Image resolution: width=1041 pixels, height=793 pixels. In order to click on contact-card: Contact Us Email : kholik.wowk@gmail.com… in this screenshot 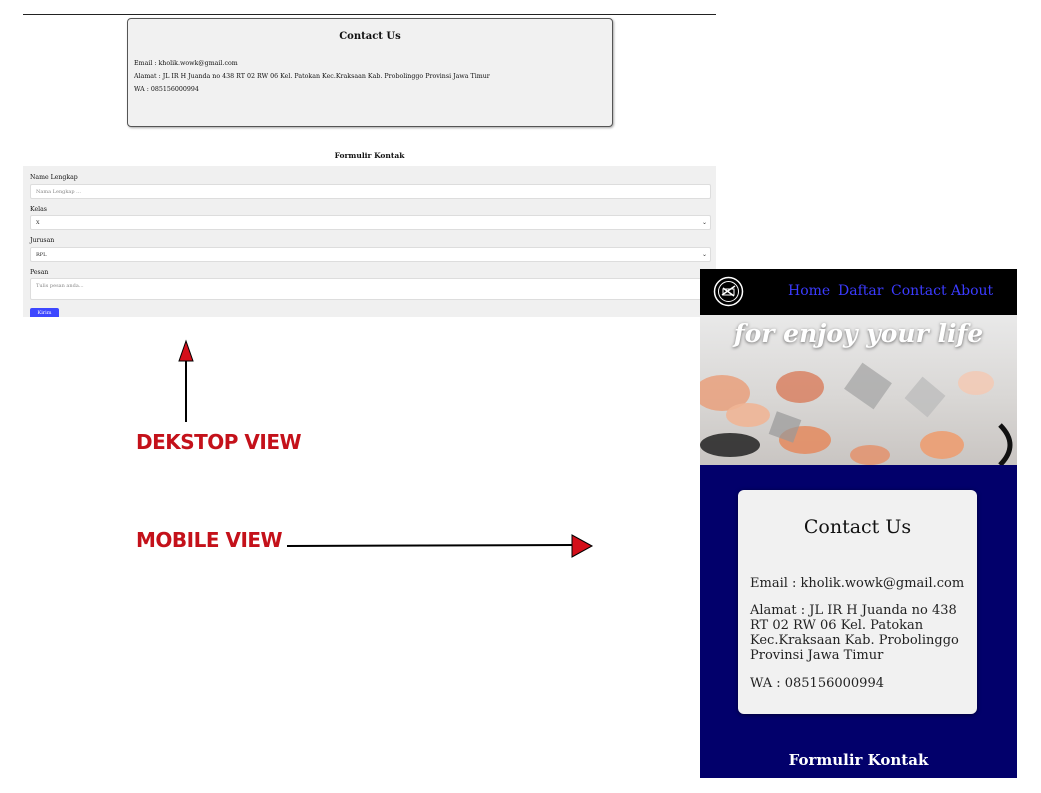, I will do `click(857, 602)`.